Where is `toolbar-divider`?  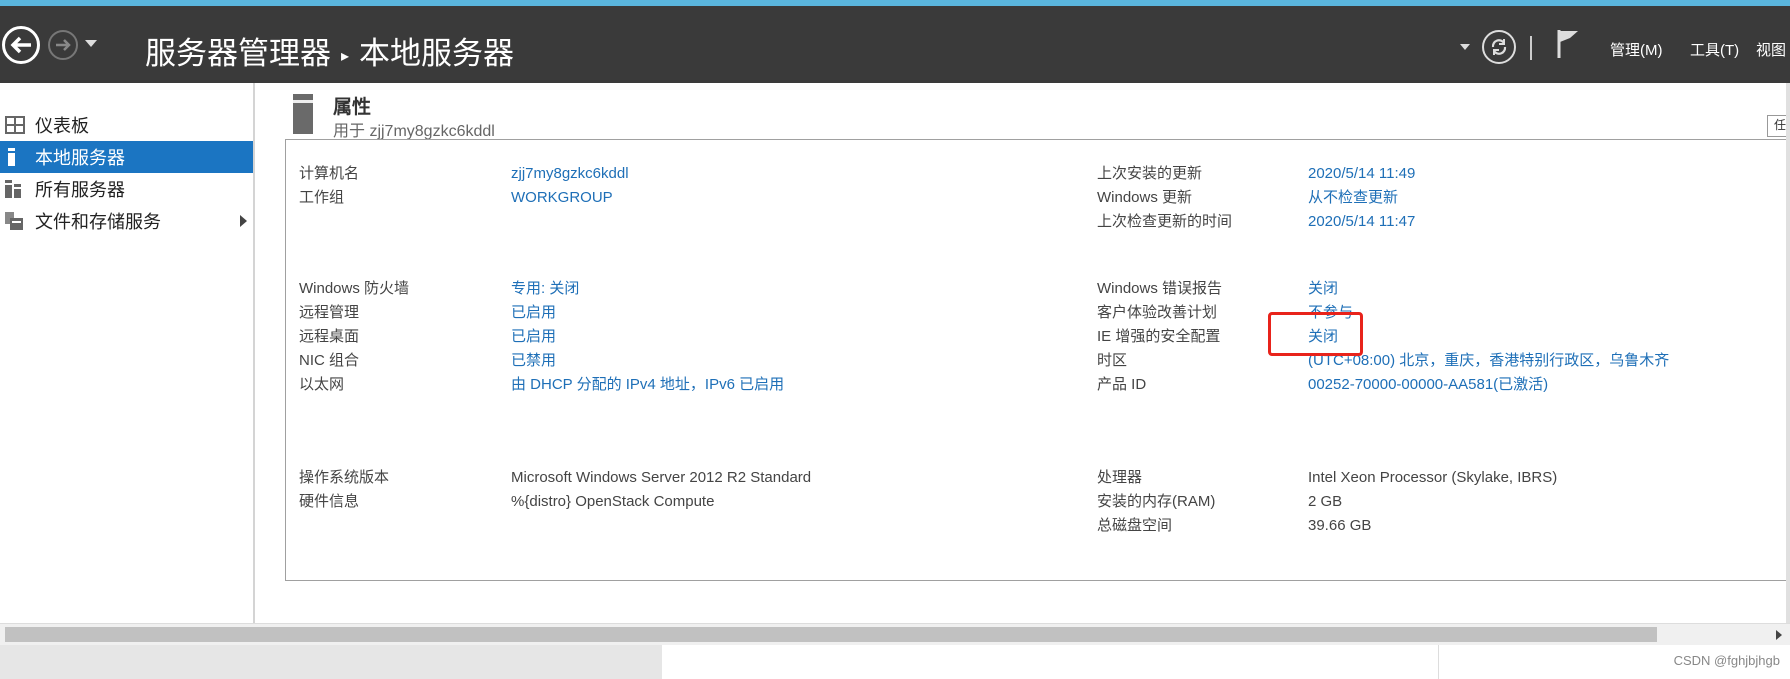 toolbar-divider is located at coordinates (1531, 48).